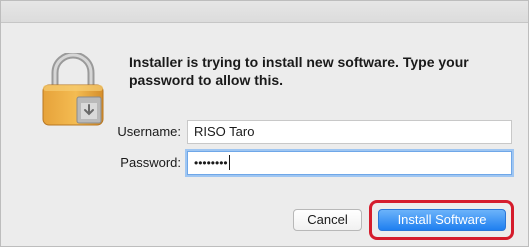 This screenshot has width=529, height=247. I want to click on username-label: Username:, so click(149, 131).